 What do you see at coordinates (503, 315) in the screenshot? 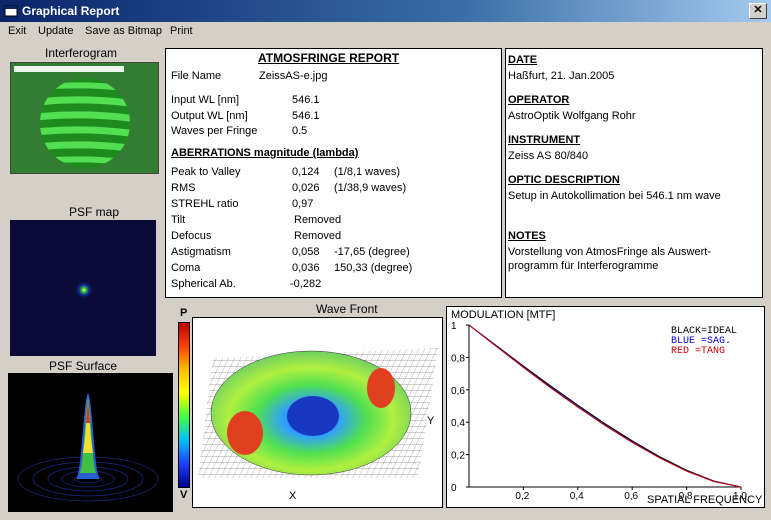
I see `mtf-title: MODULATION [MTF]` at bounding box center [503, 315].